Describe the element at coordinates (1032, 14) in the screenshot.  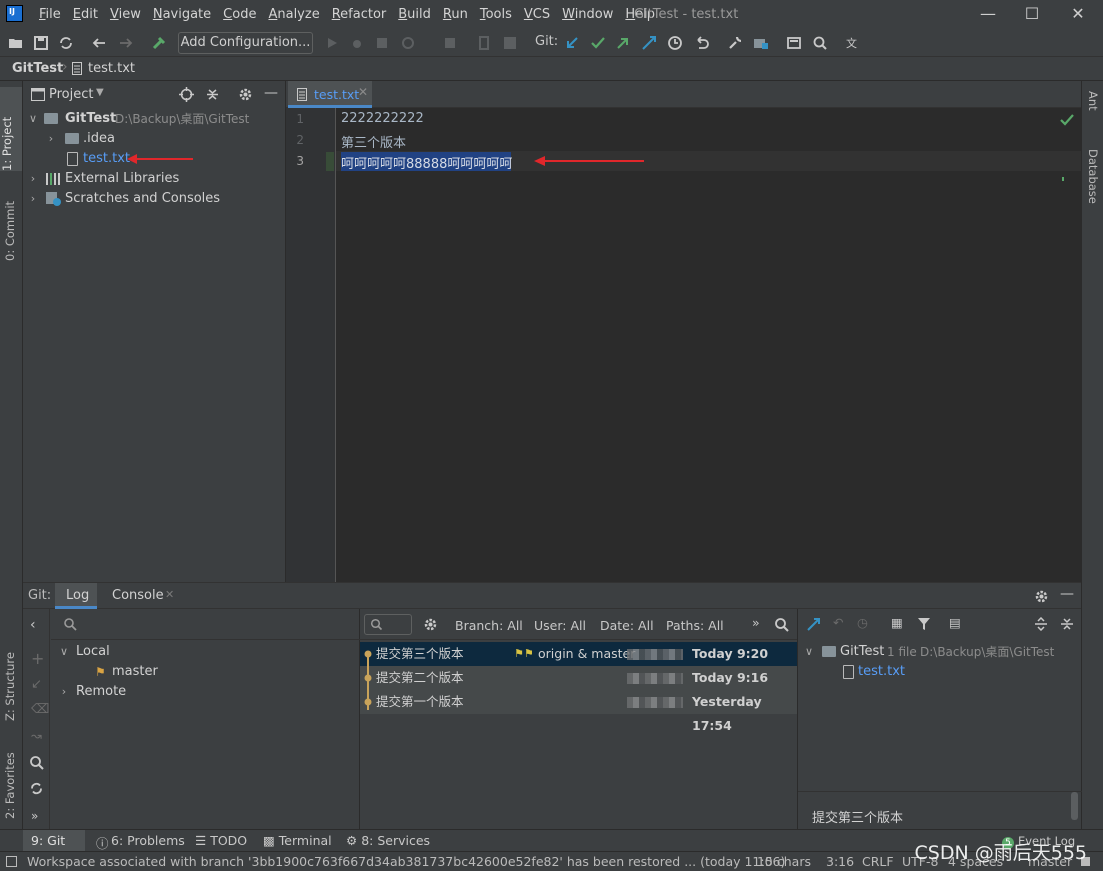
I see `maximize-button: ☐` at that location.